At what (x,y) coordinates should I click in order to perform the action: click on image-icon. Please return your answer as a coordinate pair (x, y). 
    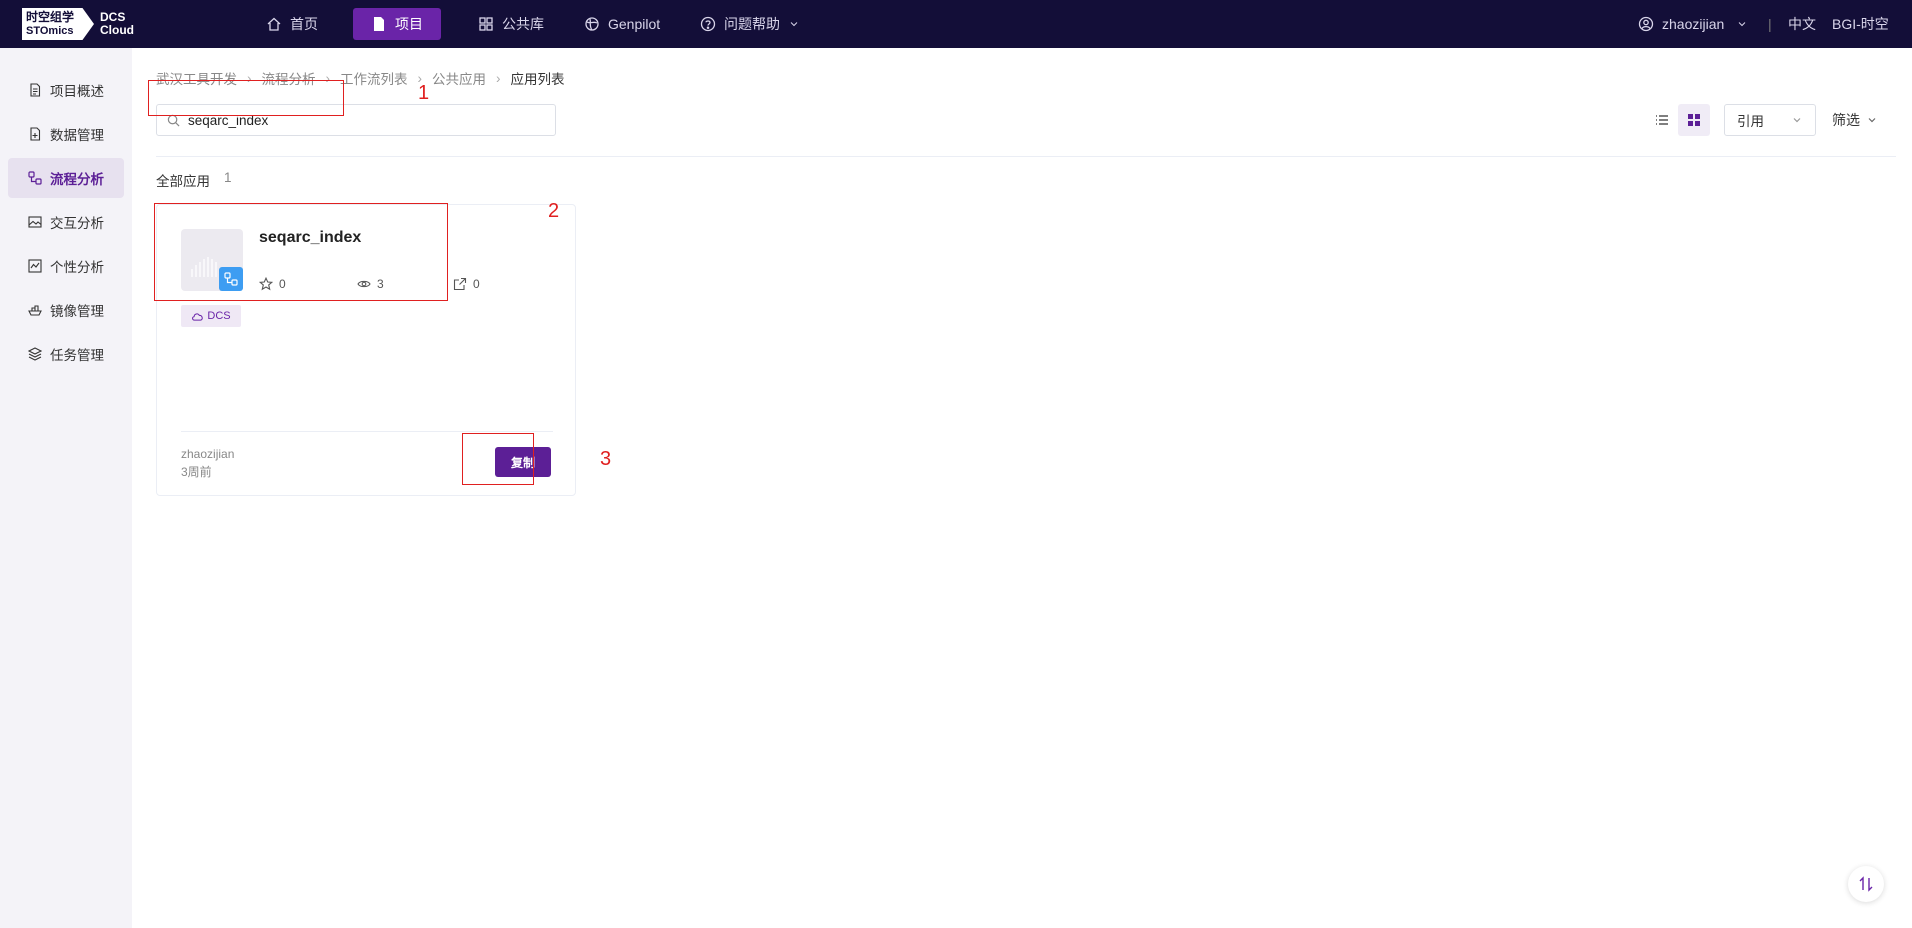
    Looking at the image, I should click on (35, 222).